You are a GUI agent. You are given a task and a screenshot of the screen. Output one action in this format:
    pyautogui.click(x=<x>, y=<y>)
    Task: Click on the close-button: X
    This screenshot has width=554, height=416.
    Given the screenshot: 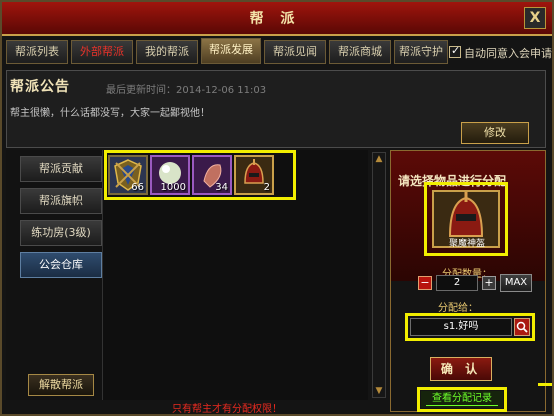 What is the action you would take?
    pyautogui.click(x=535, y=18)
    